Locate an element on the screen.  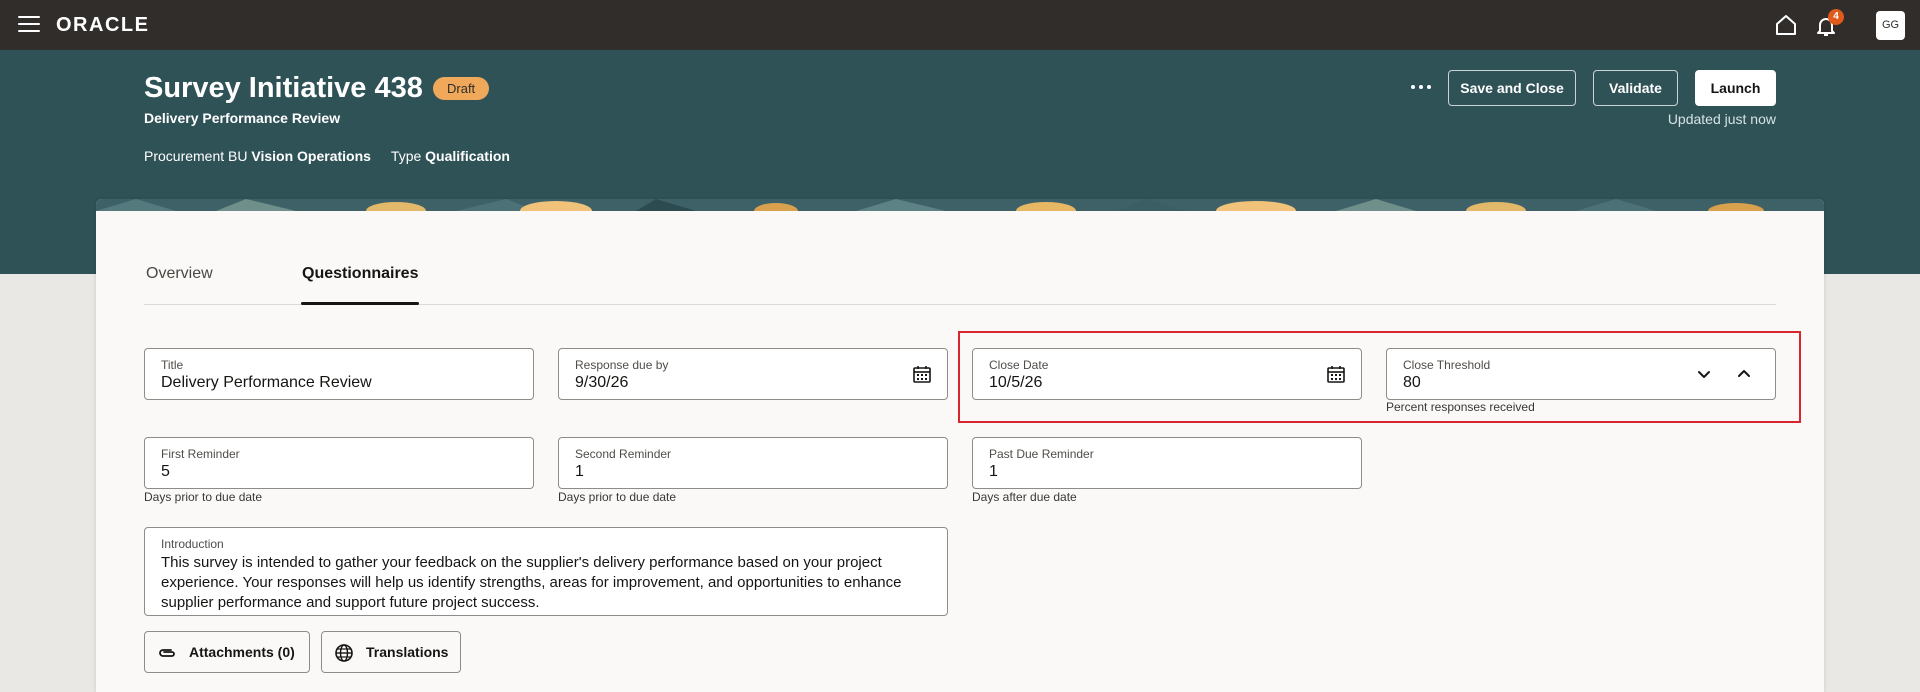
translations-label: Translations is located at coordinates (407, 652).